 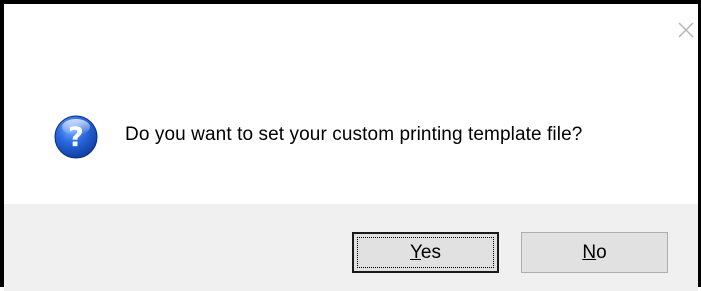 I want to click on close-icon, so click(x=686, y=30).